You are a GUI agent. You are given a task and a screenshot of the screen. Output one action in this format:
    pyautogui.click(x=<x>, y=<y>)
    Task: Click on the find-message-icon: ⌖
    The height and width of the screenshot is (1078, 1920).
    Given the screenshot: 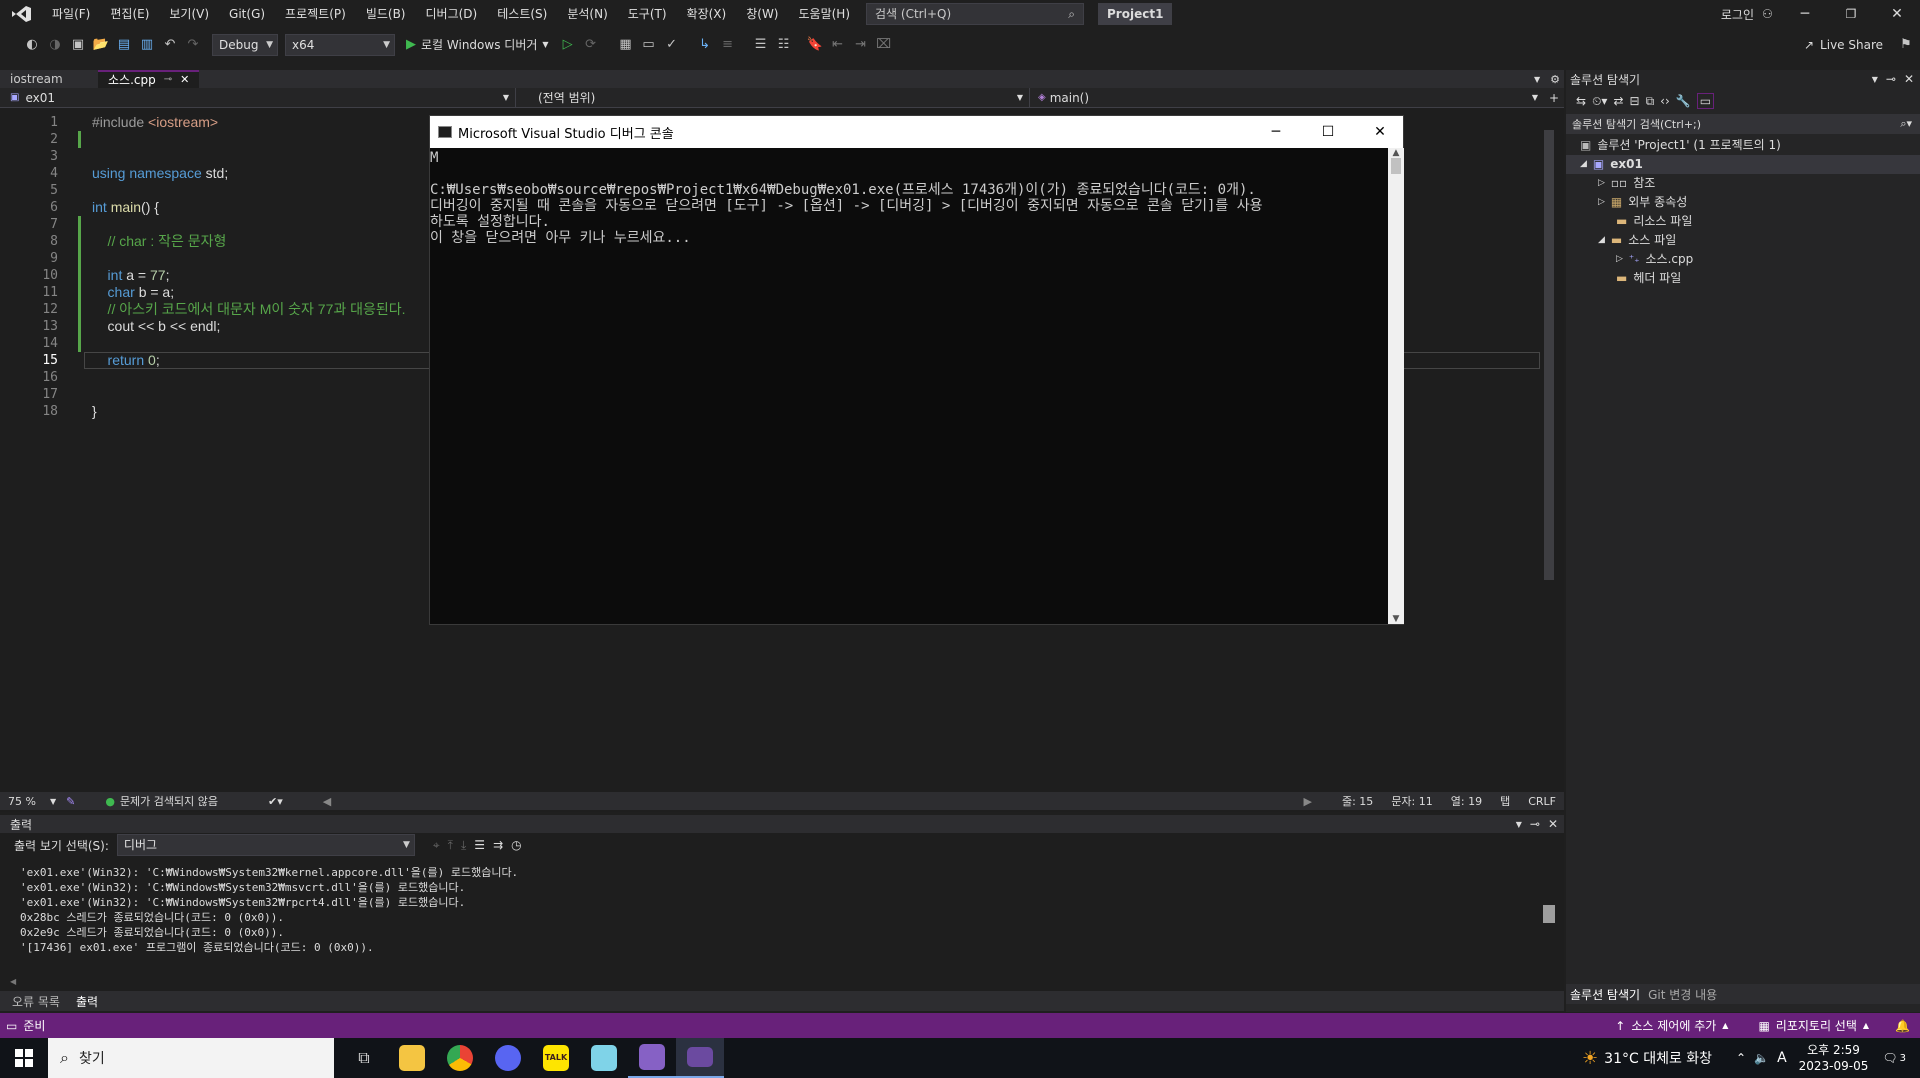 What is the action you would take?
    pyautogui.click(x=436, y=845)
    